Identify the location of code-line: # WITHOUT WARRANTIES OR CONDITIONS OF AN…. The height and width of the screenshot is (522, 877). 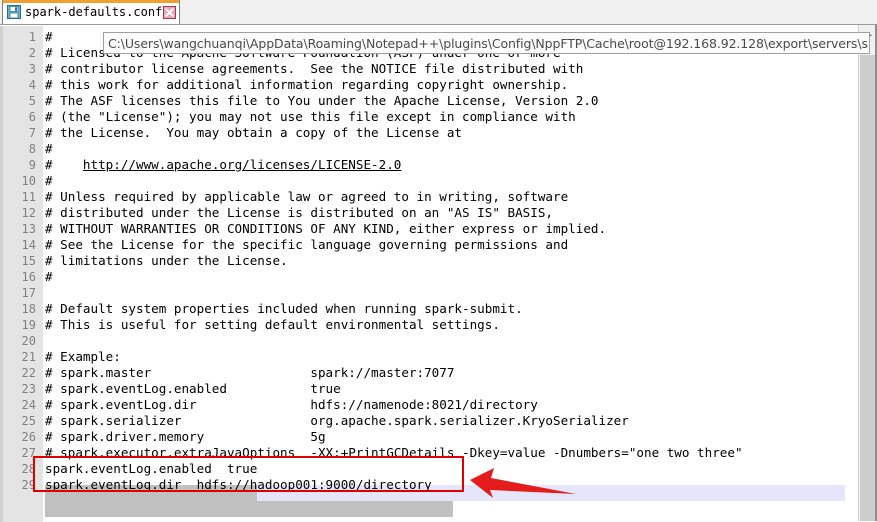
(325, 229).